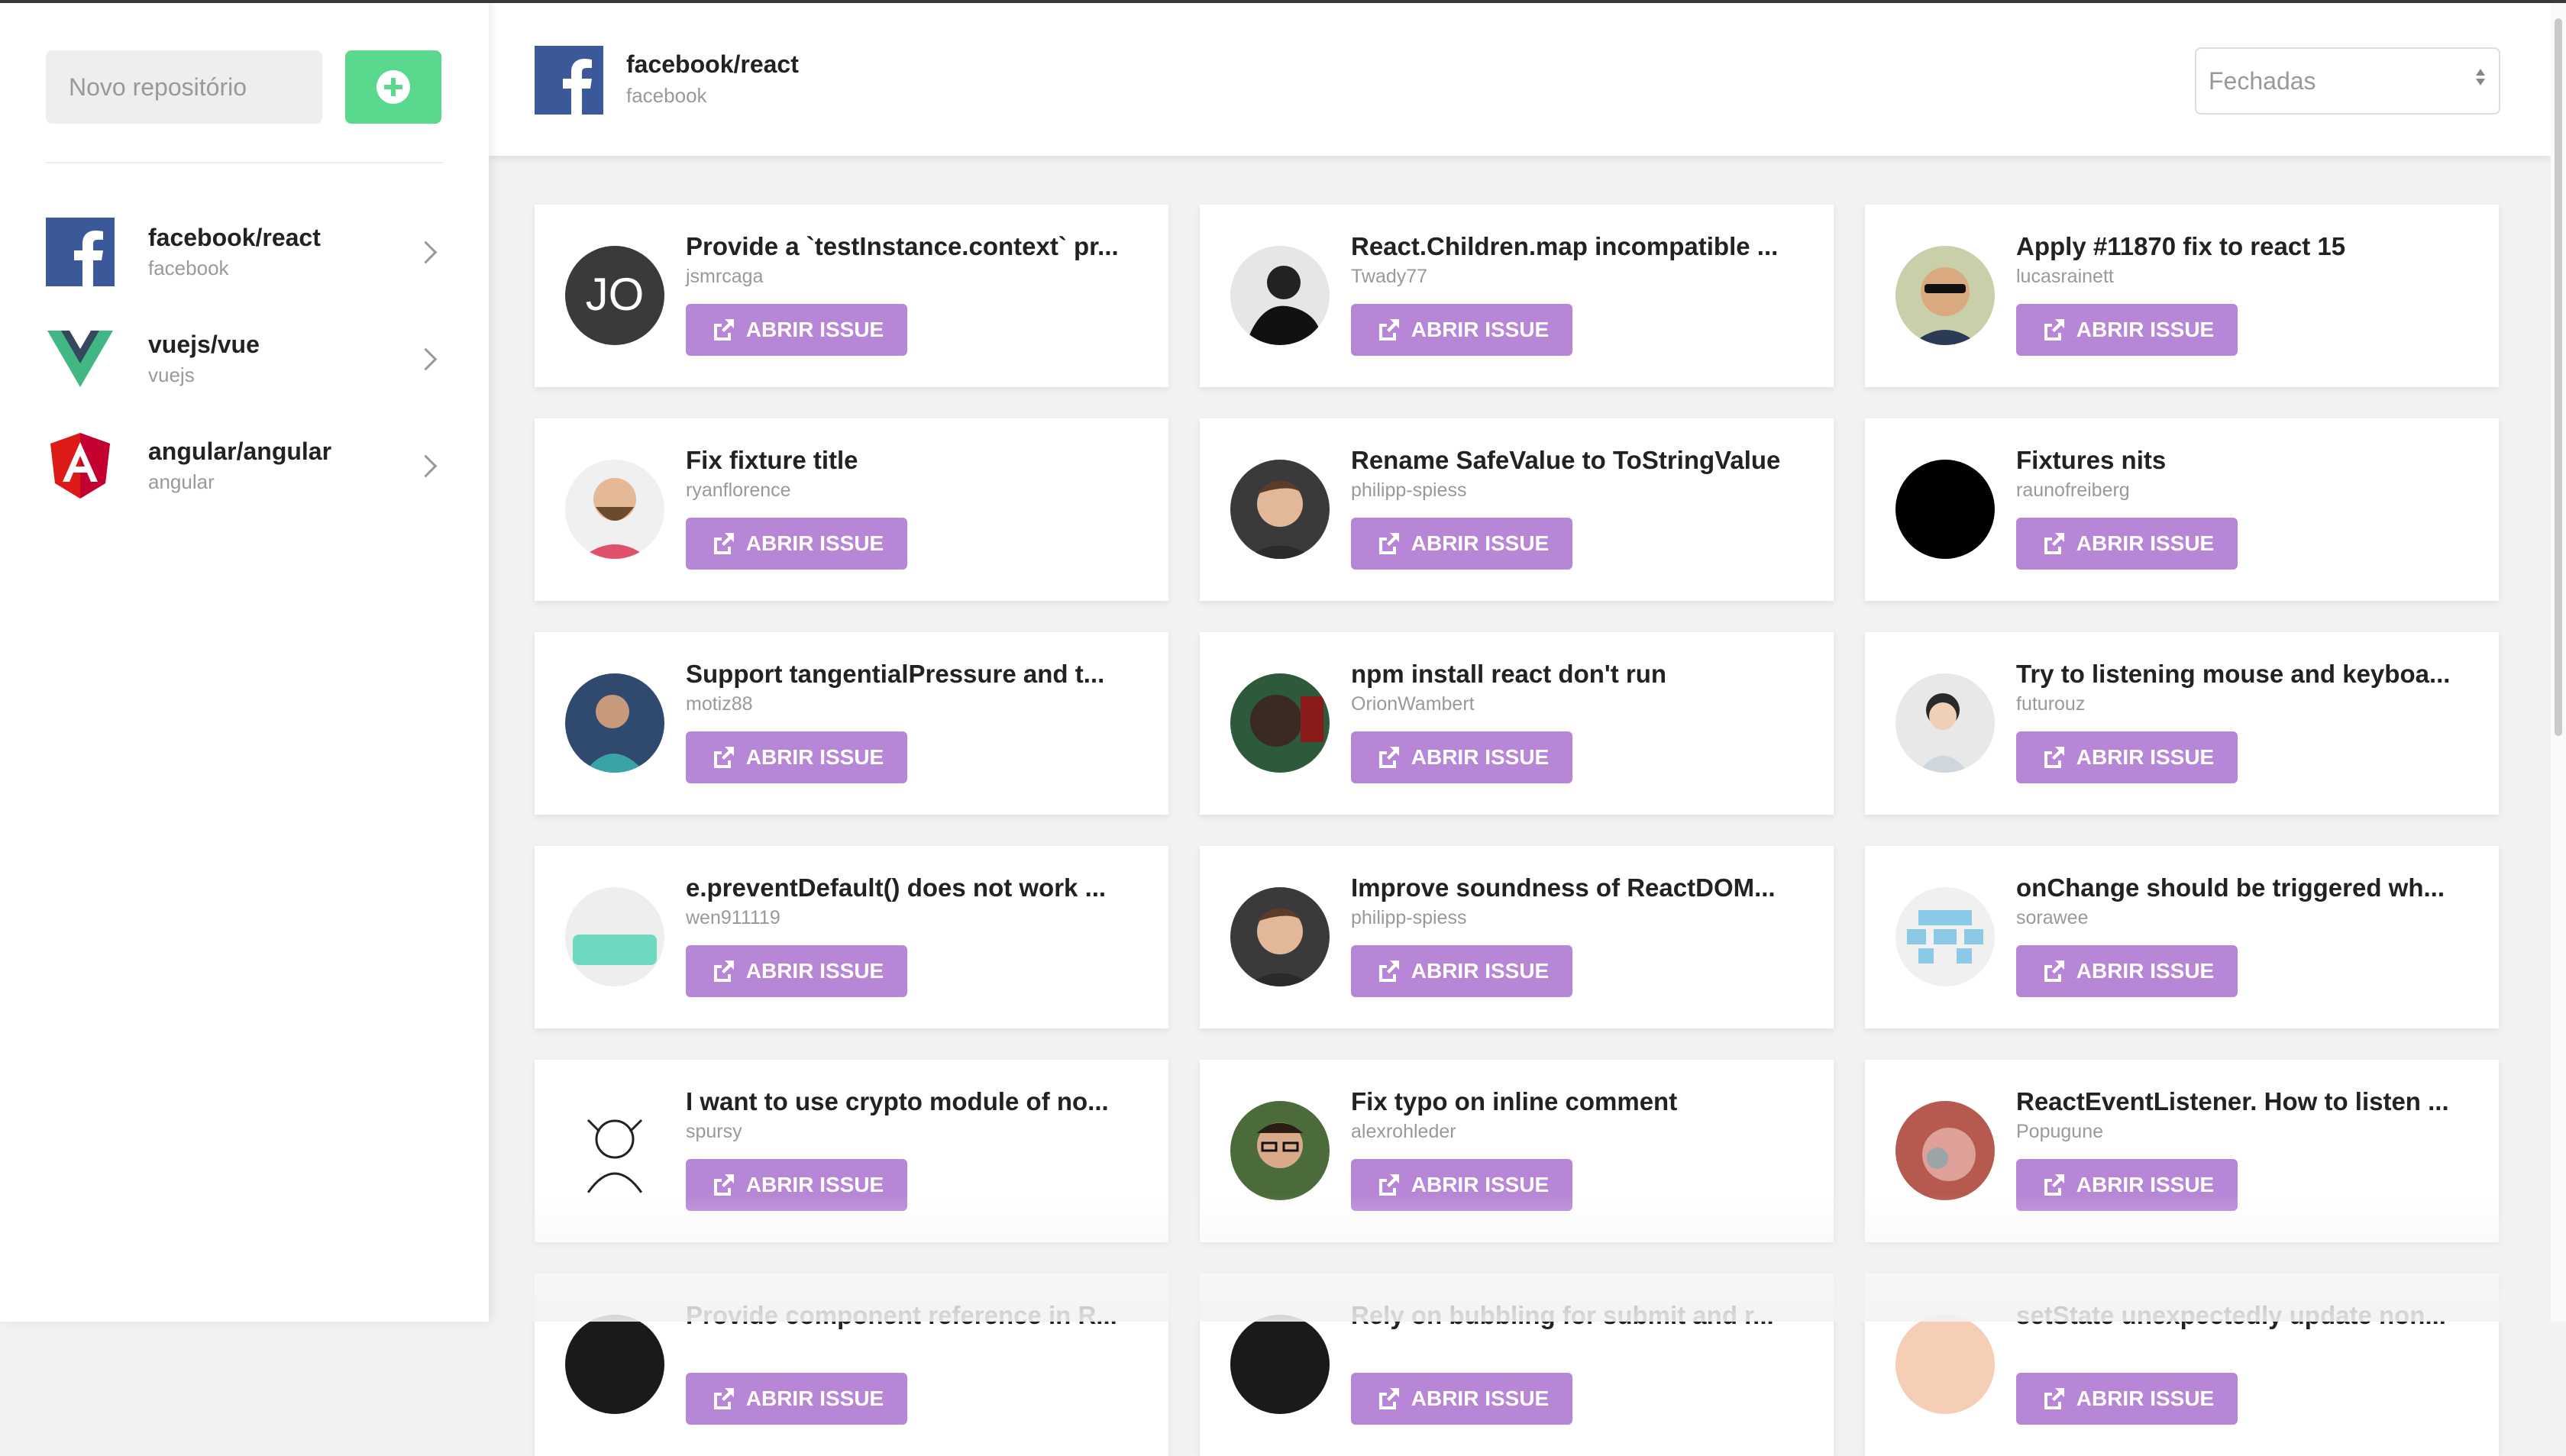  Describe the element at coordinates (2073, 490) in the screenshot. I see `issue-author: raunofreiberg` at that location.